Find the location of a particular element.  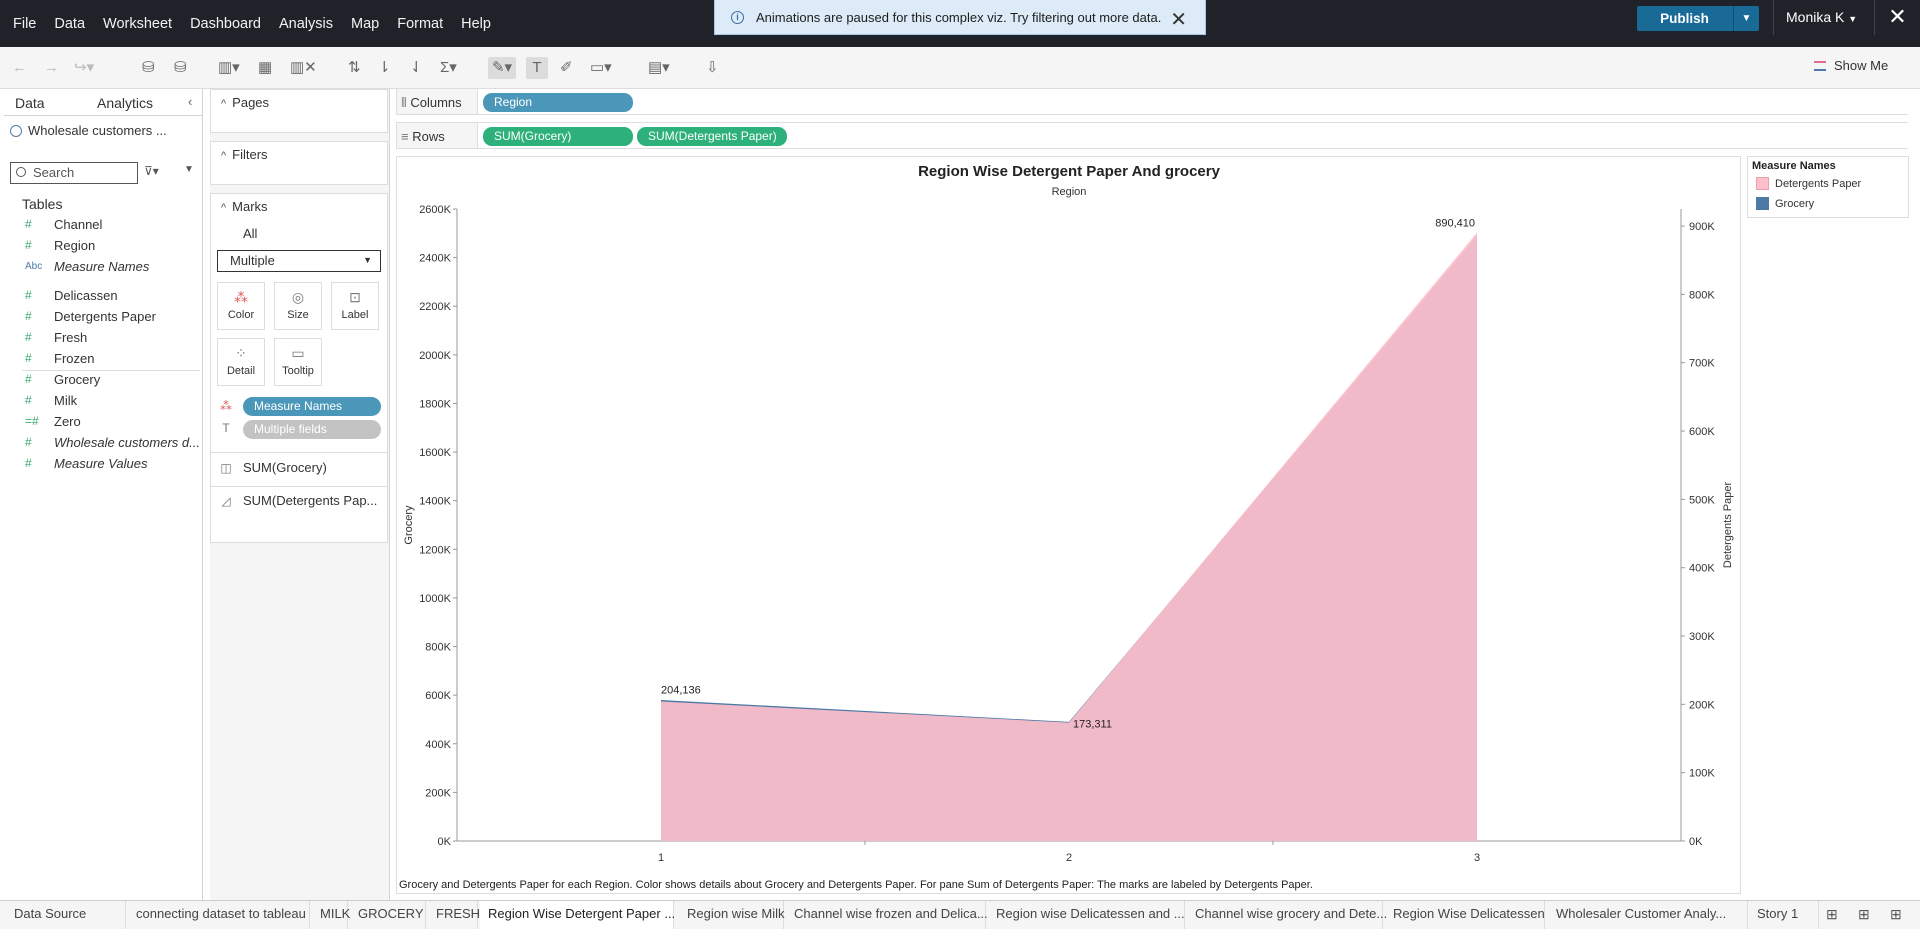

field-name: Grocery is located at coordinates (77, 379).